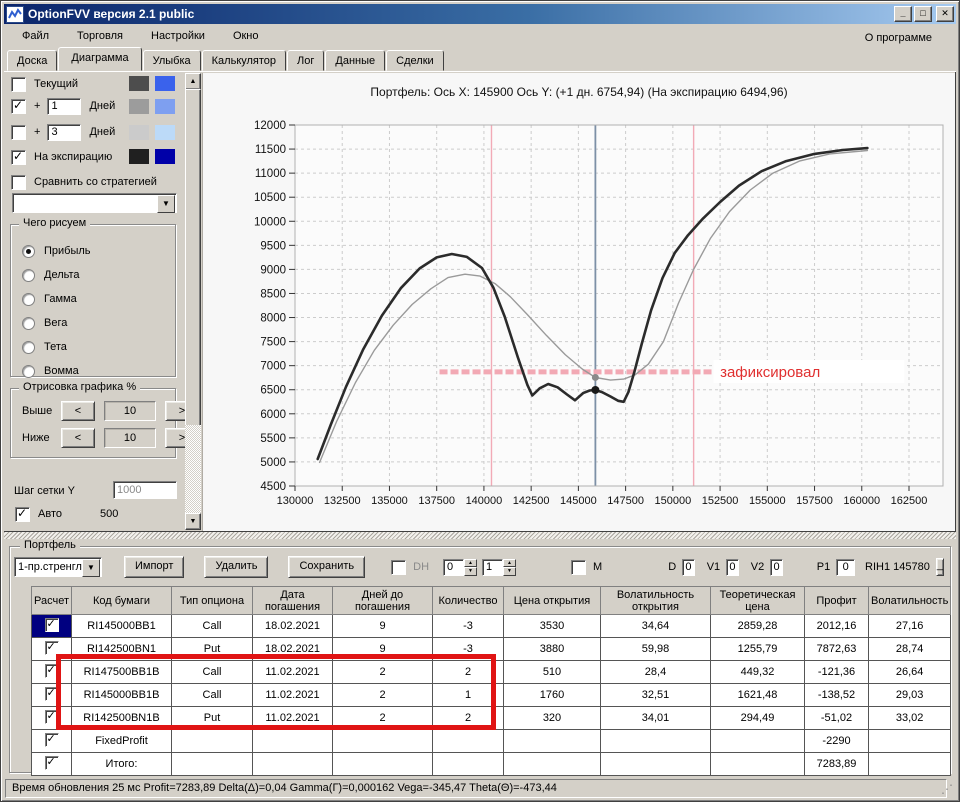  I want to click on maximize-button: □, so click(923, 14).